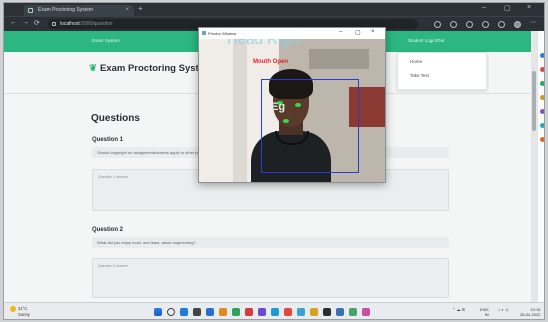 The height and width of the screenshot is (322, 548). Describe the element at coordinates (503, 309) in the screenshot. I see `system-tray-status: ⌂ ◐ ◁` at that location.